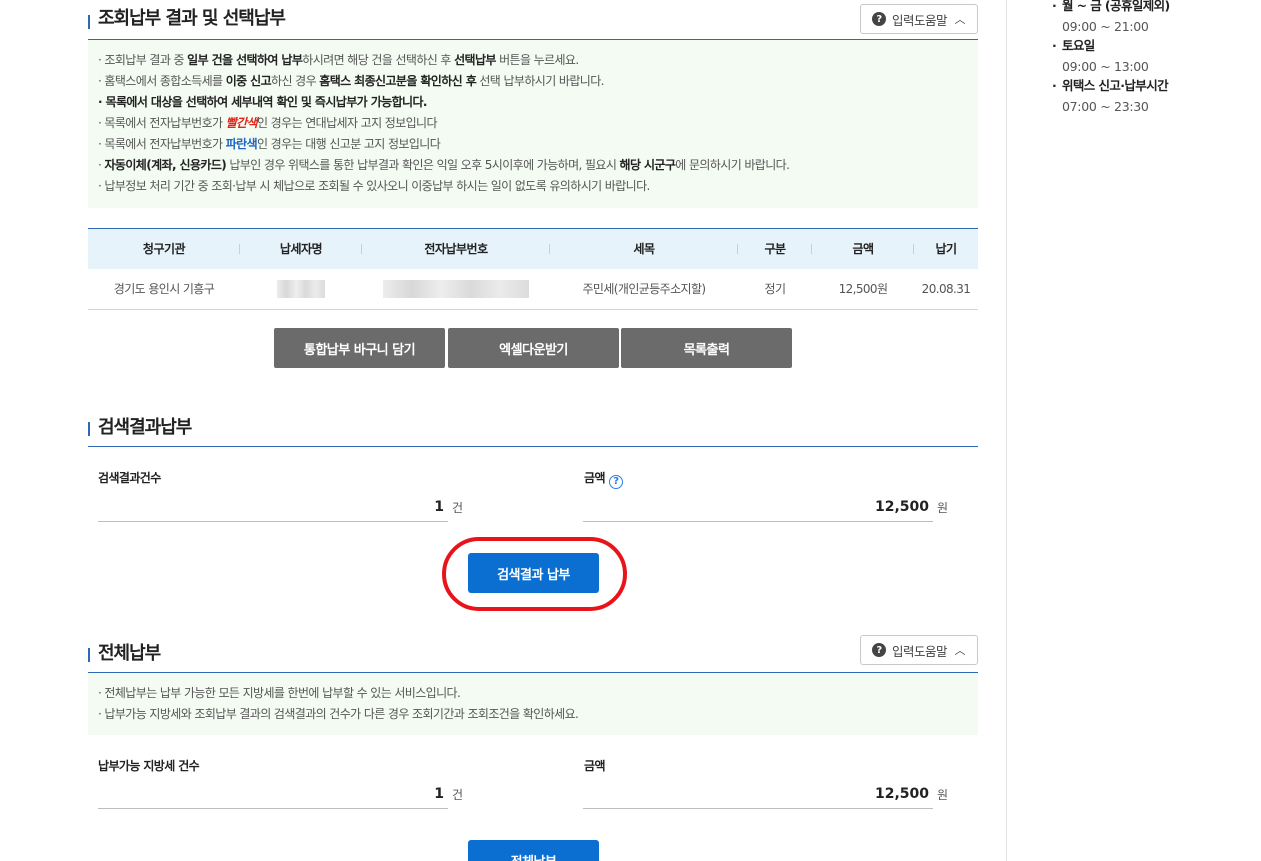  I want to click on col-tax-item: 세목, so click(644, 248).